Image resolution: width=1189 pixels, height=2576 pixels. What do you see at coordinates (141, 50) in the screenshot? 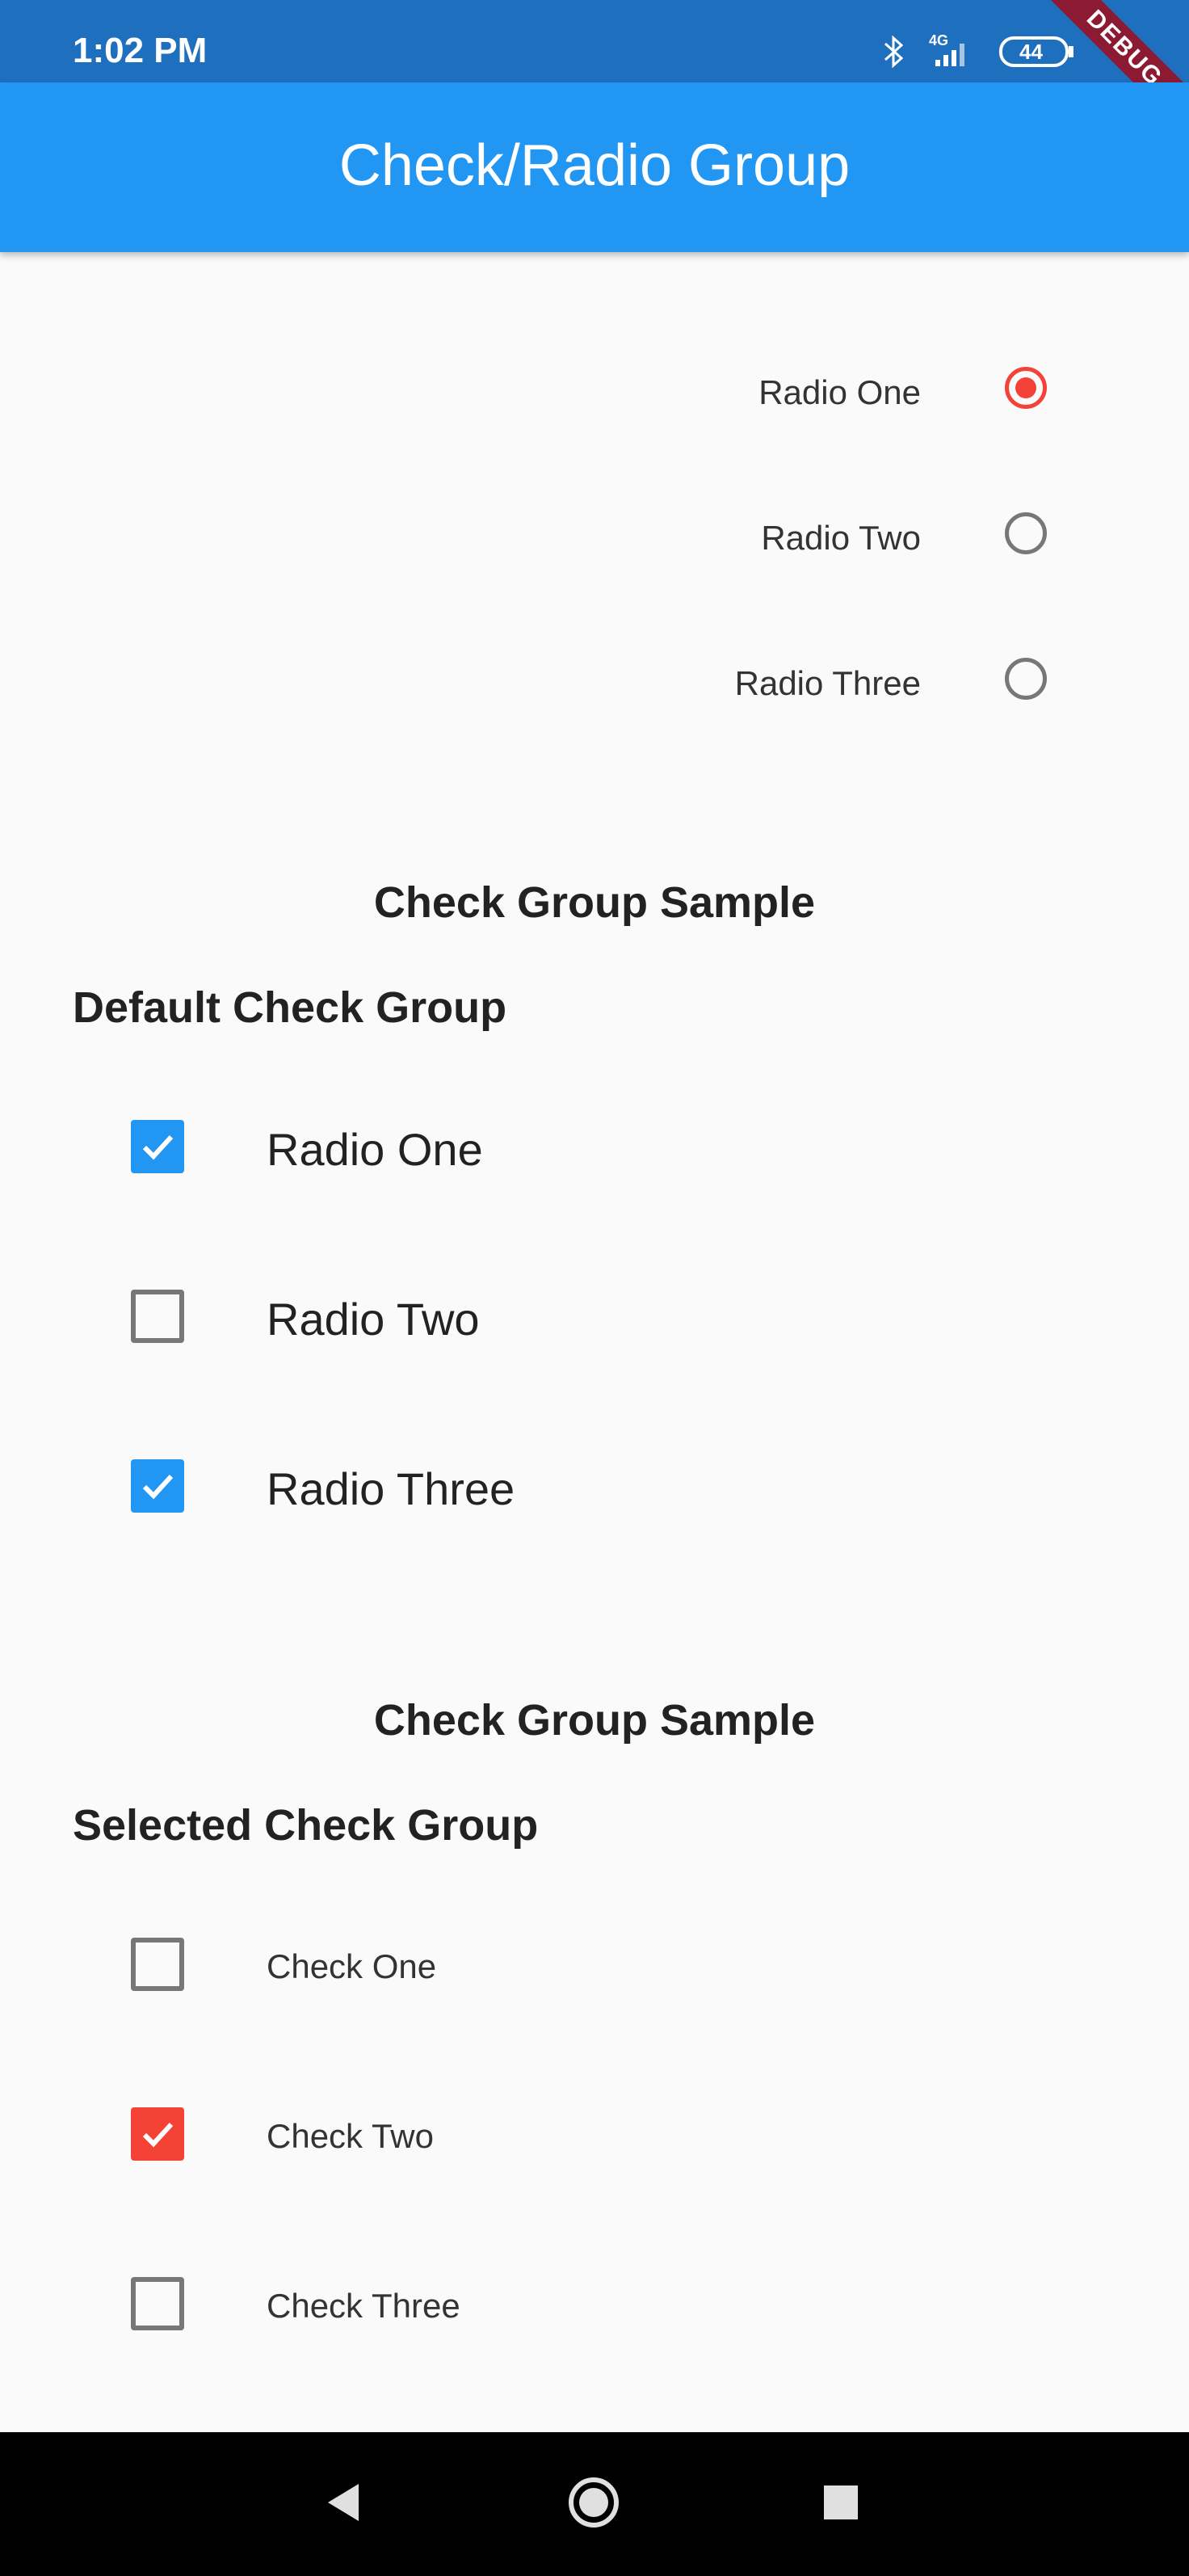
I see `status-time: 1:02 PM` at bounding box center [141, 50].